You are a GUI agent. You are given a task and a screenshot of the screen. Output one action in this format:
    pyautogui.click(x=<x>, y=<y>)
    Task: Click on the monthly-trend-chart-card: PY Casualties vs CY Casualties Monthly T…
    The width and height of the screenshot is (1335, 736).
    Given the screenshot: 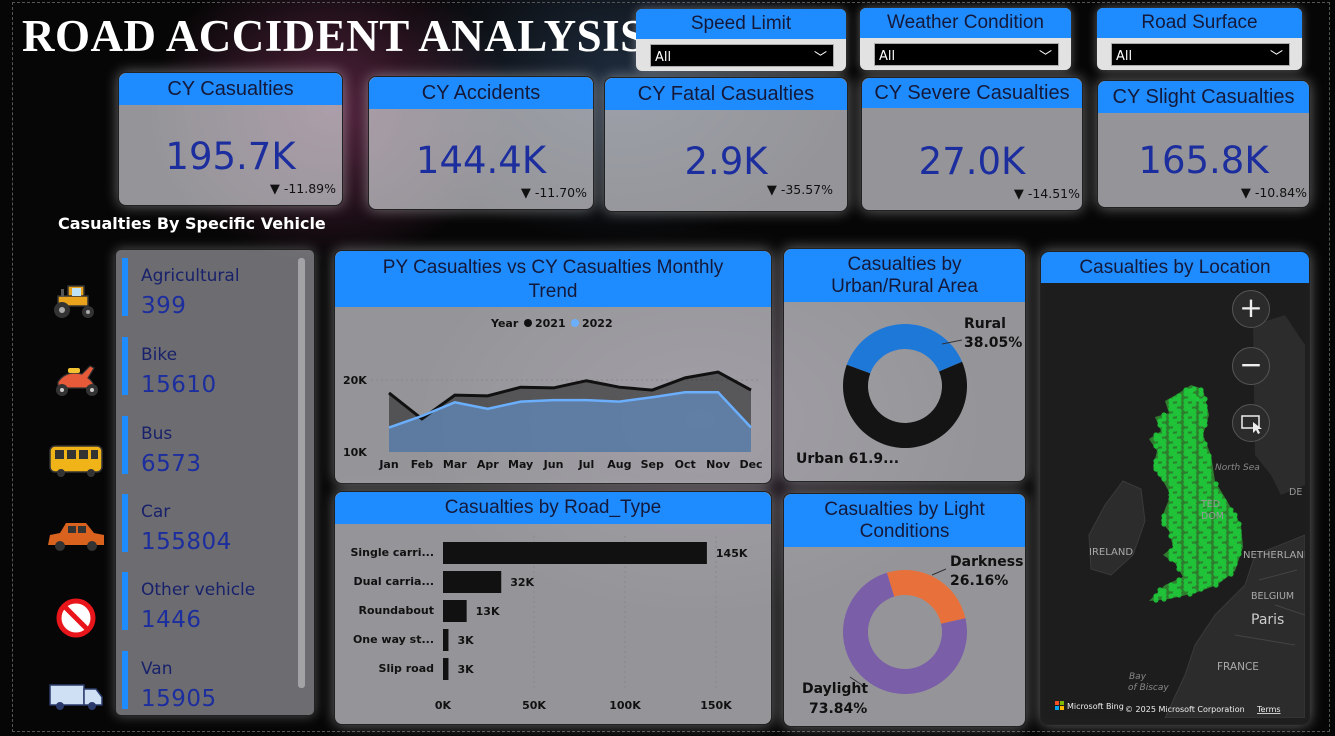 What is the action you would take?
    pyautogui.click(x=553, y=367)
    